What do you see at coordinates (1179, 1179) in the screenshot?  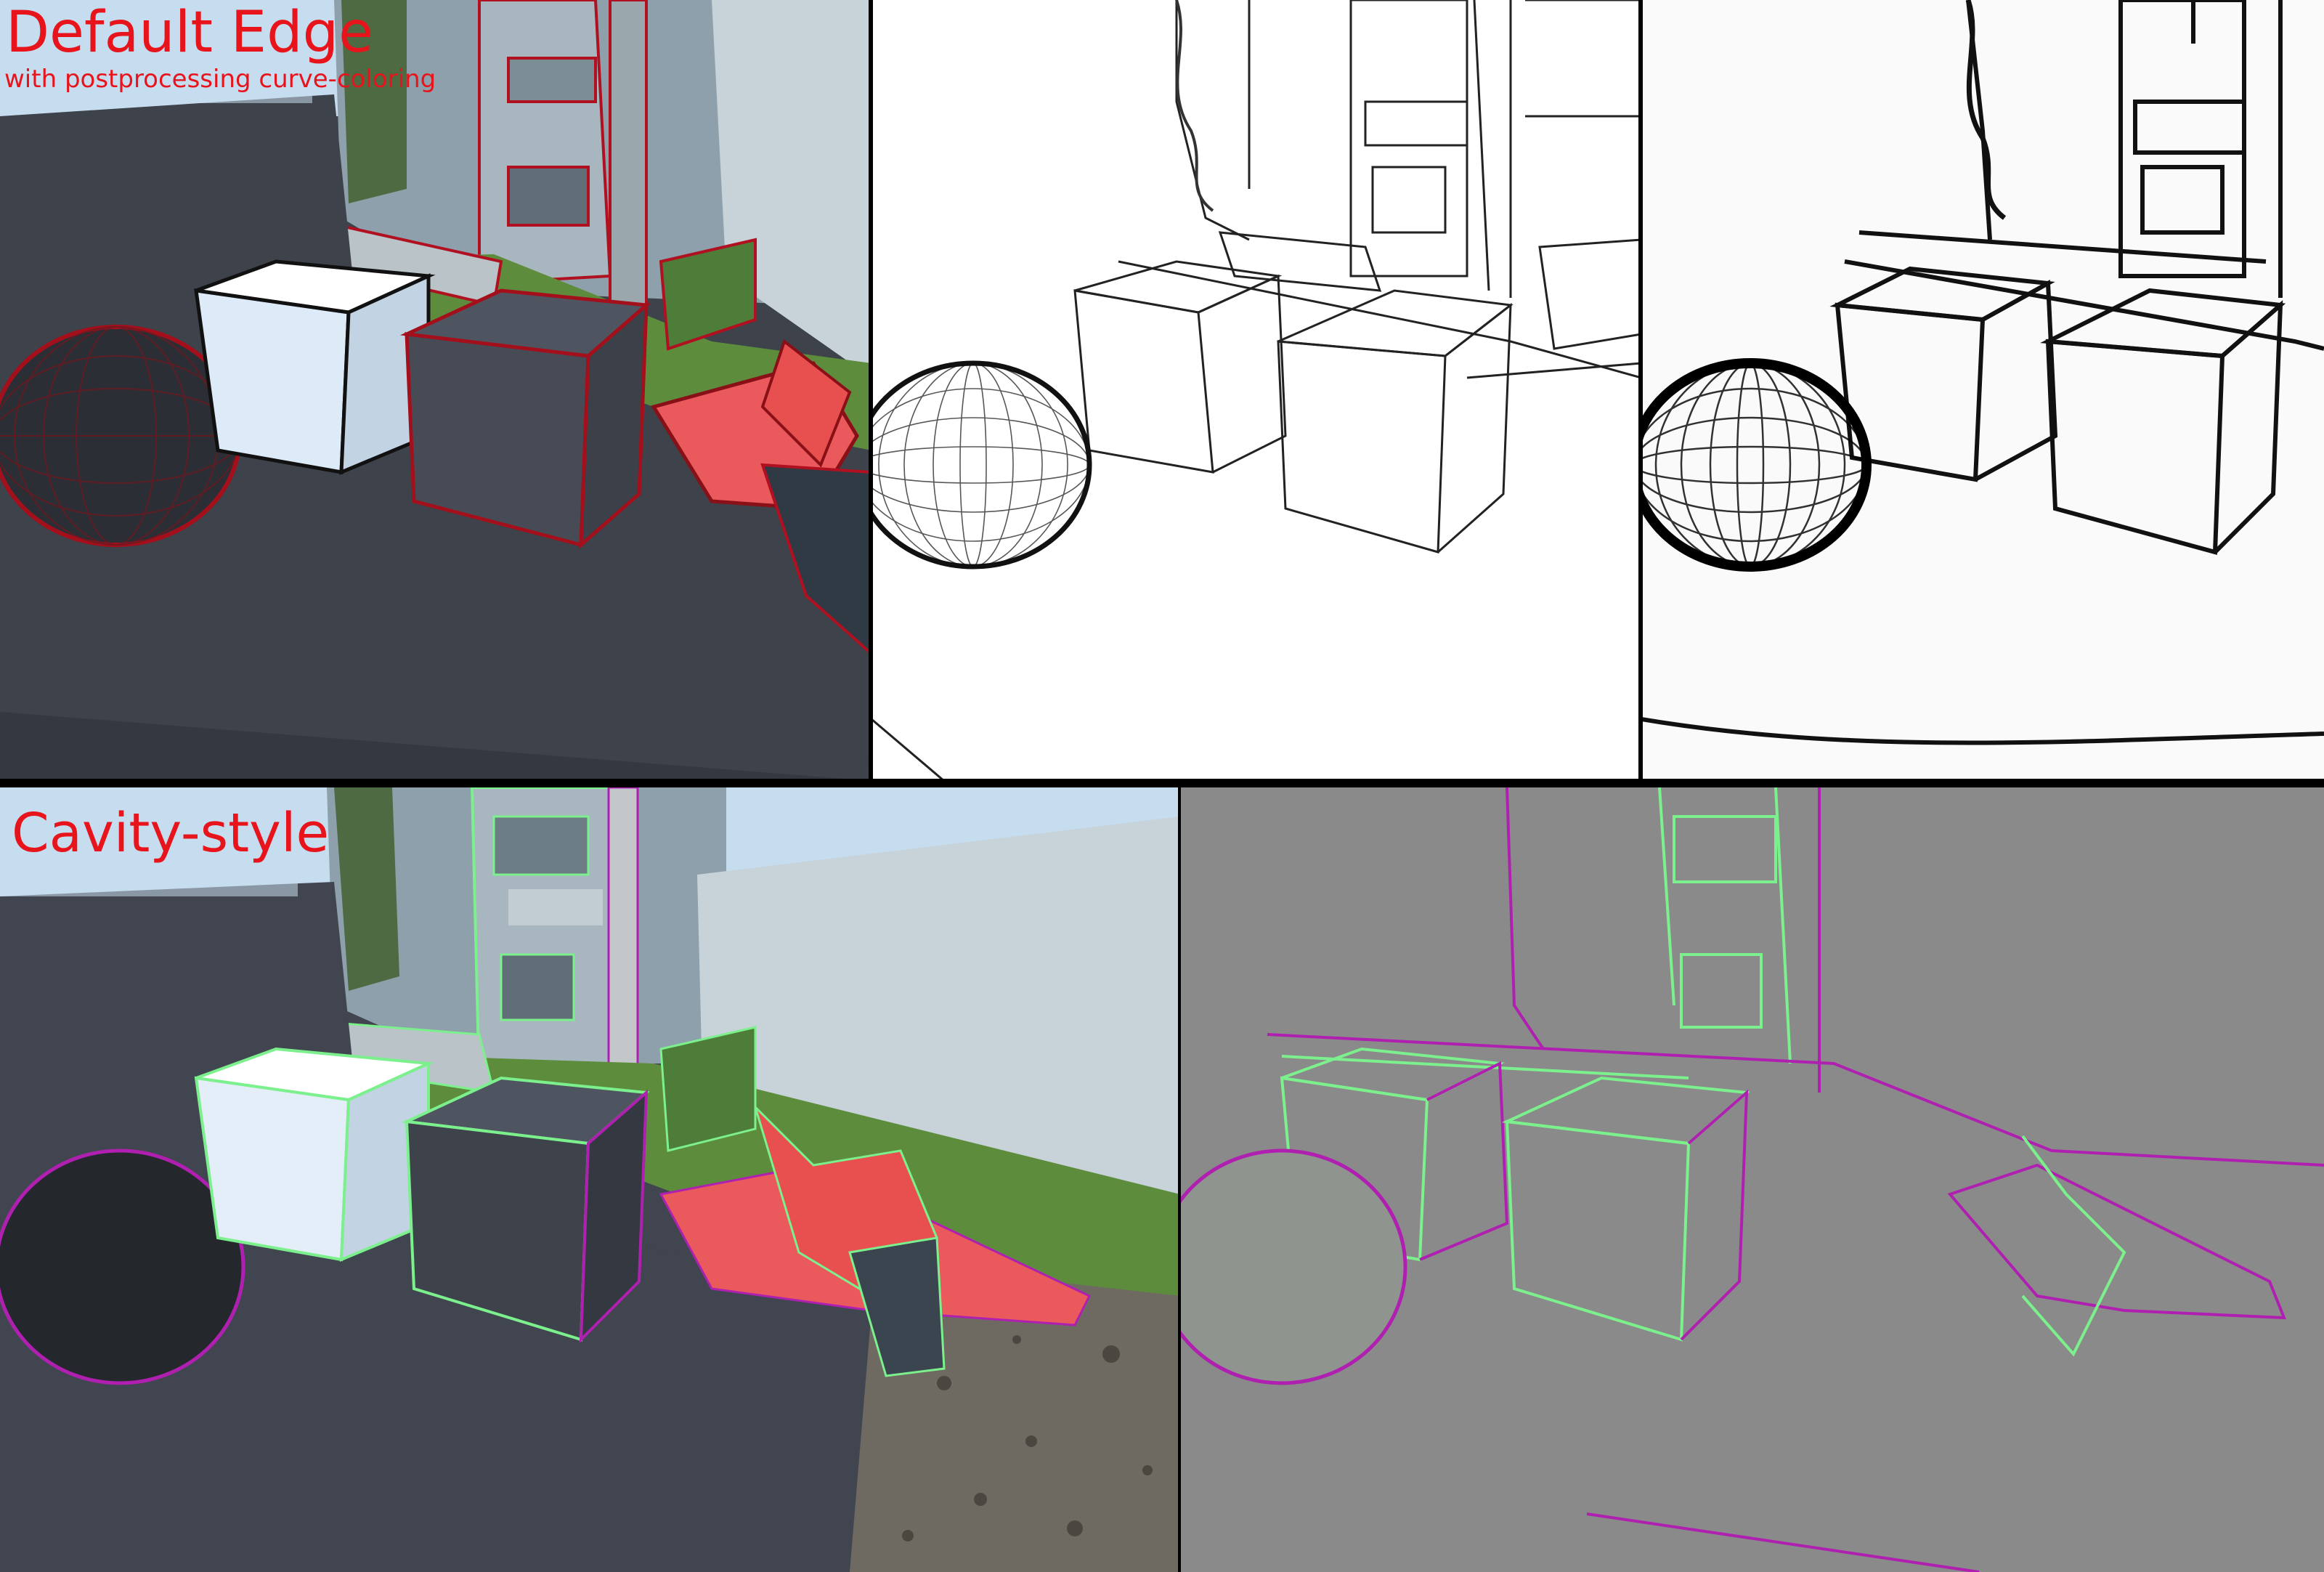 I see `vertical-divider-bottom` at bounding box center [1179, 1179].